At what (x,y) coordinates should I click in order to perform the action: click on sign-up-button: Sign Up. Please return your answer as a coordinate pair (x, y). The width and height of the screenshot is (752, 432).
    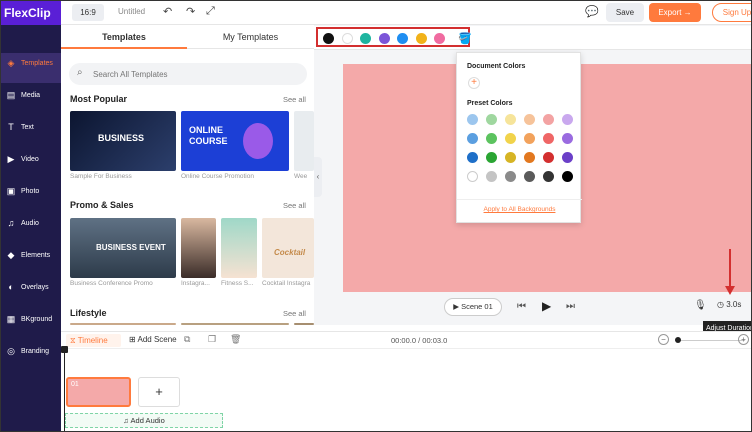
    Looking at the image, I should click on (731, 12).